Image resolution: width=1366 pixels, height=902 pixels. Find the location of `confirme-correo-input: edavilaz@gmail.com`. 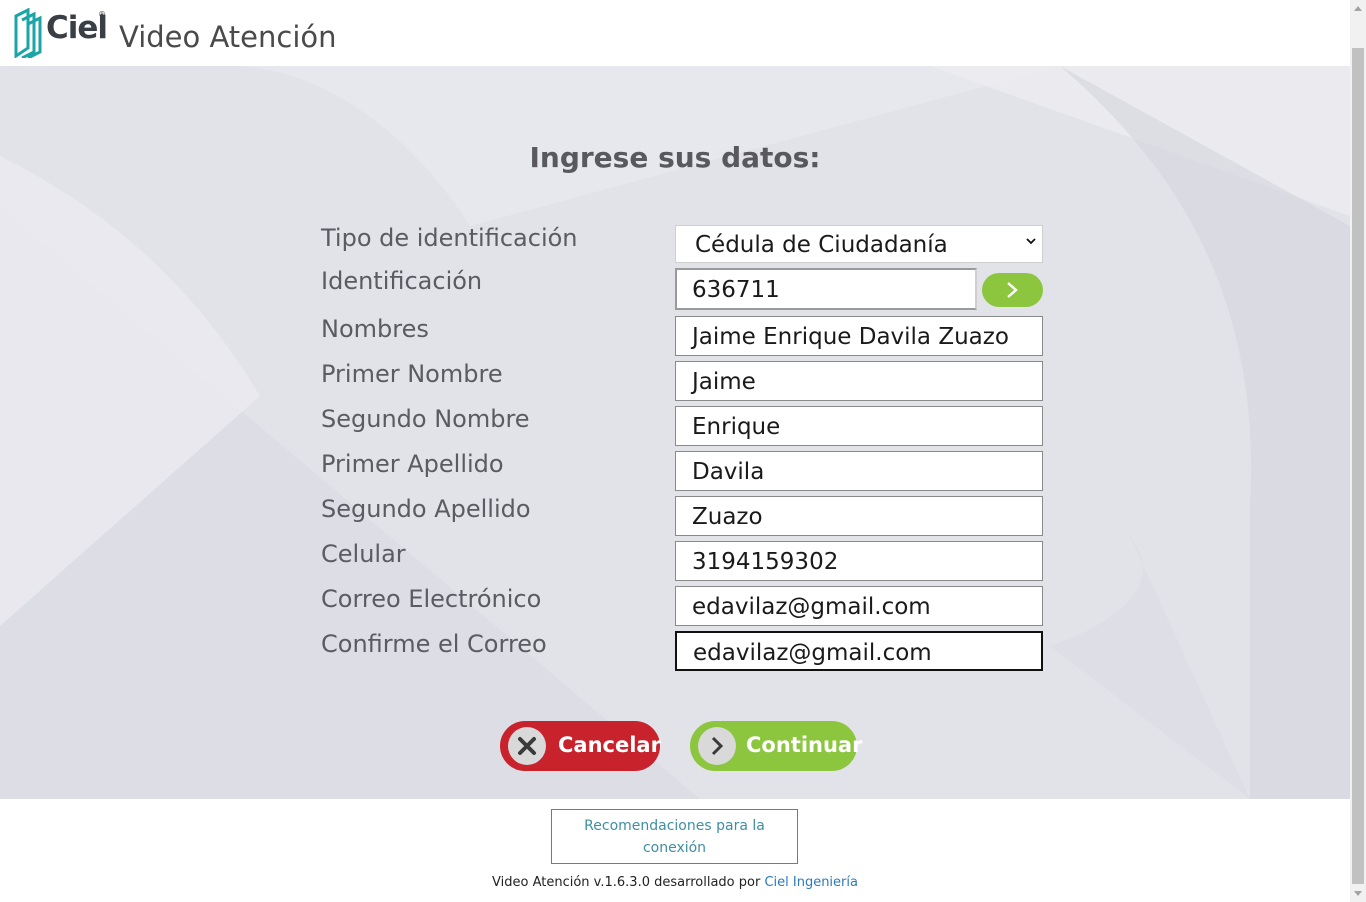

confirme-correo-input: edavilaz@gmail.com is located at coordinates (859, 651).